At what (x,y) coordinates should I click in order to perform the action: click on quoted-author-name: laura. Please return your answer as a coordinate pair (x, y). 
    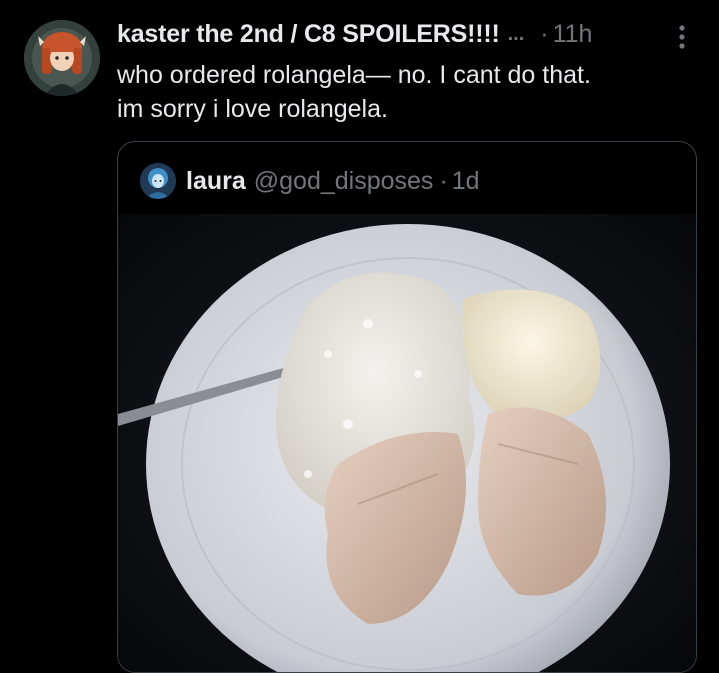
    Looking at the image, I should click on (216, 180).